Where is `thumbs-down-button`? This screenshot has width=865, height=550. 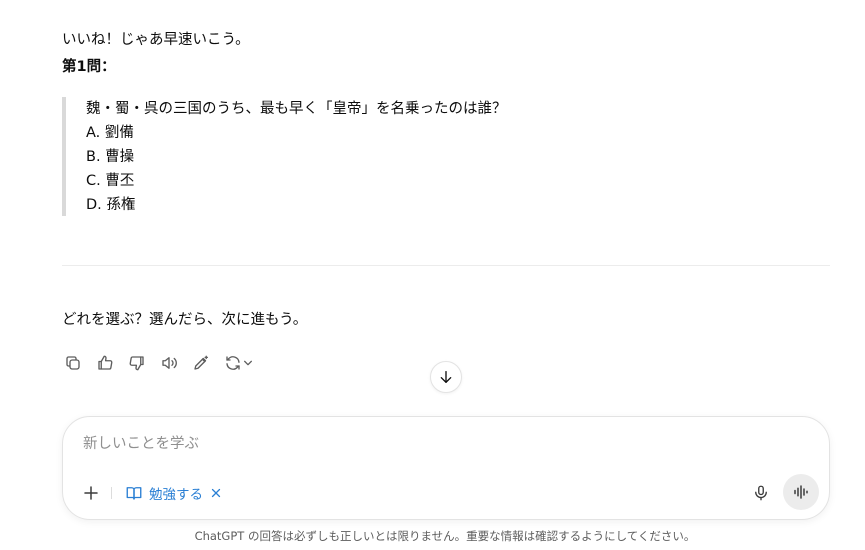 thumbs-down-button is located at coordinates (137, 363).